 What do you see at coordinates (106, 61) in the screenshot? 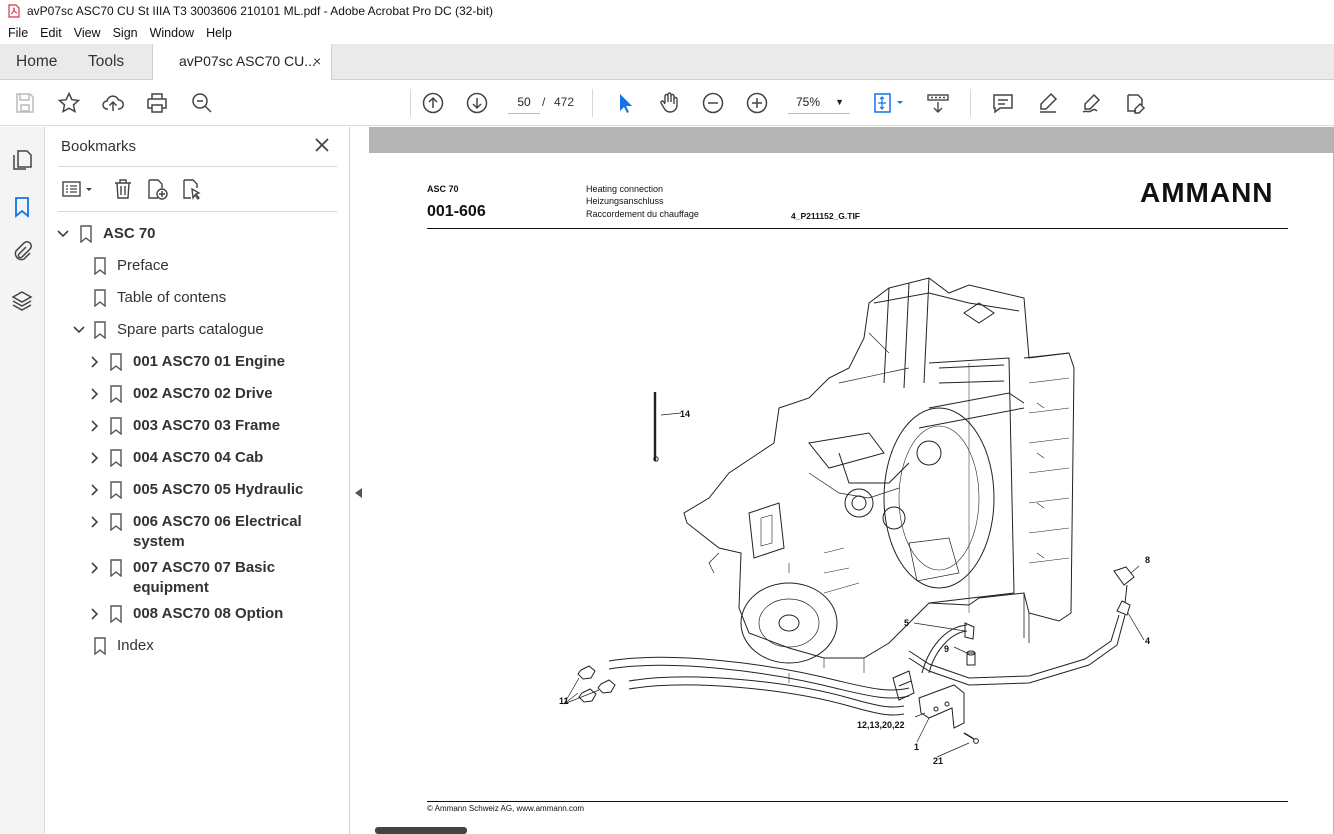
I see `tab-tools: Tools` at bounding box center [106, 61].